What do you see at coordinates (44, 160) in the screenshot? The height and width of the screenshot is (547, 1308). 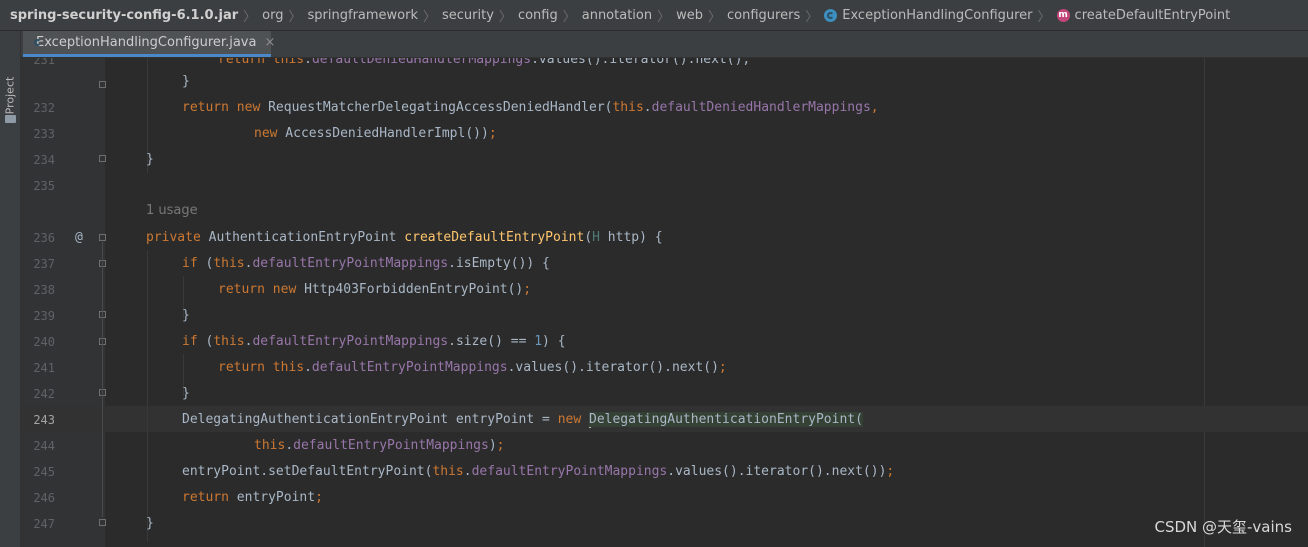 I see `line-number: 234` at bounding box center [44, 160].